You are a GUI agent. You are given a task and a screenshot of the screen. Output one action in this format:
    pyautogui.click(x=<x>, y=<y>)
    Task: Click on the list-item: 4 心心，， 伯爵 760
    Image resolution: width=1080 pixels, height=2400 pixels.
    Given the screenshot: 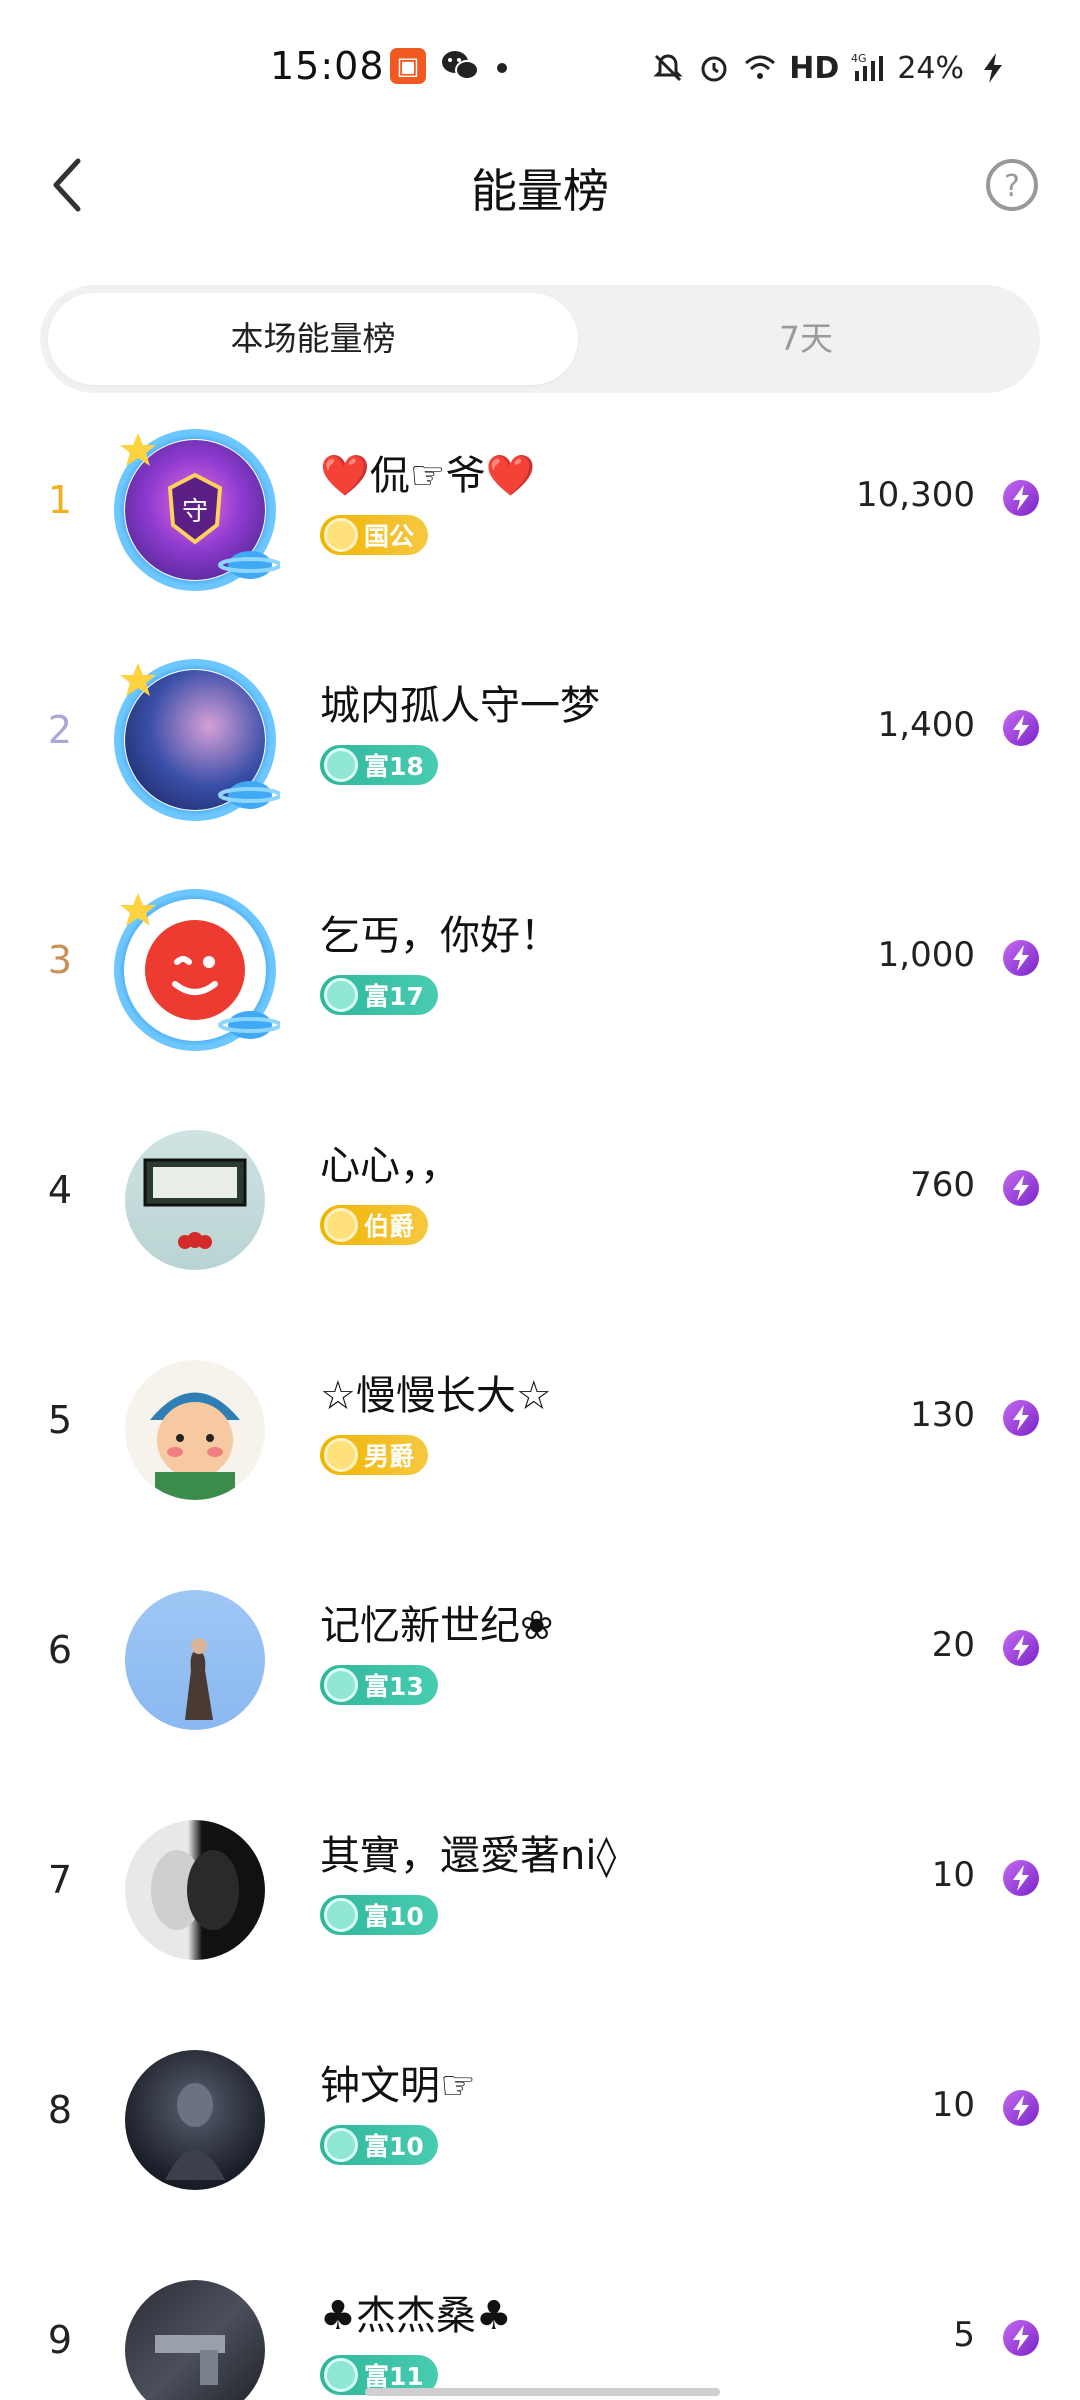 What is the action you would take?
    pyautogui.click(x=540, y=1200)
    